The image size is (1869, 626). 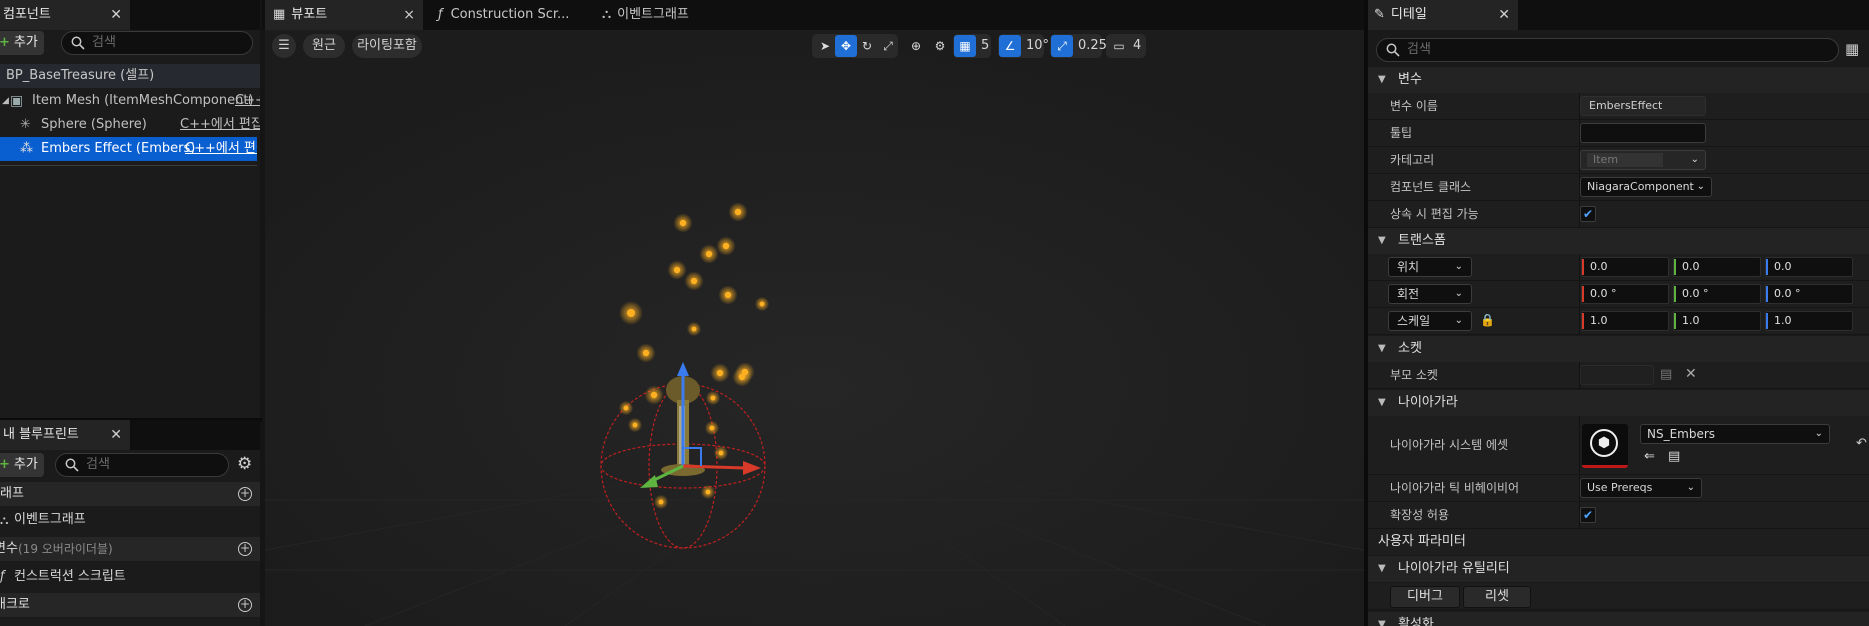 What do you see at coordinates (965, 46) in the screenshot?
I see `grid-snap-icon: ▦` at bounding box center [965, 46].